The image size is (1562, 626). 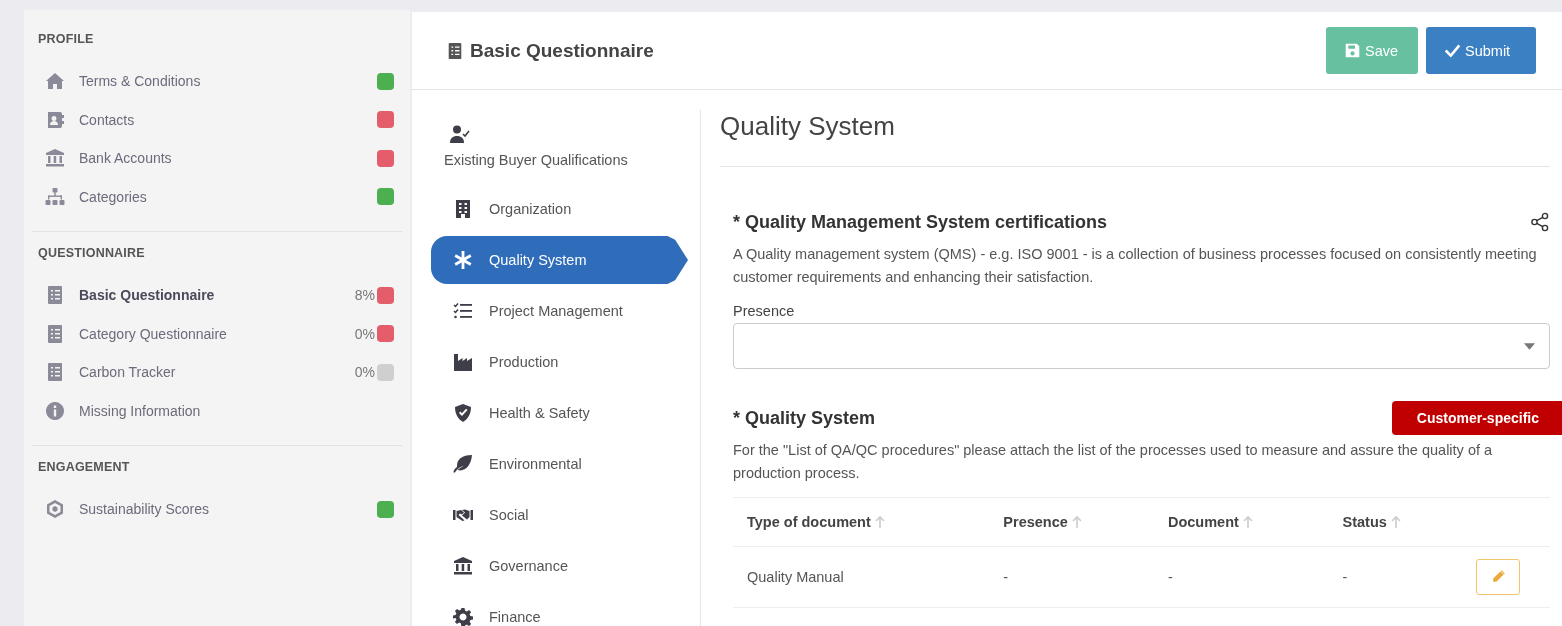 I want to click on section-heading: PROFILE, so click(x=66, y=39).